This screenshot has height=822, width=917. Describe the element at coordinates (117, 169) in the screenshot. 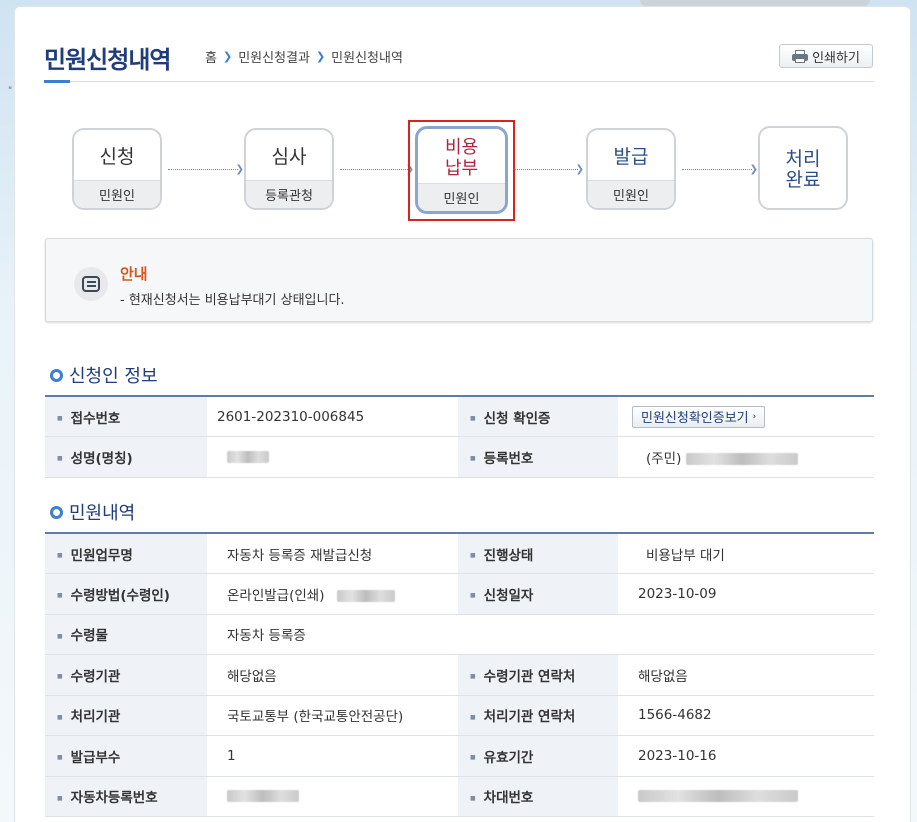

I see `step-apply: 신청 민원인` at that location.